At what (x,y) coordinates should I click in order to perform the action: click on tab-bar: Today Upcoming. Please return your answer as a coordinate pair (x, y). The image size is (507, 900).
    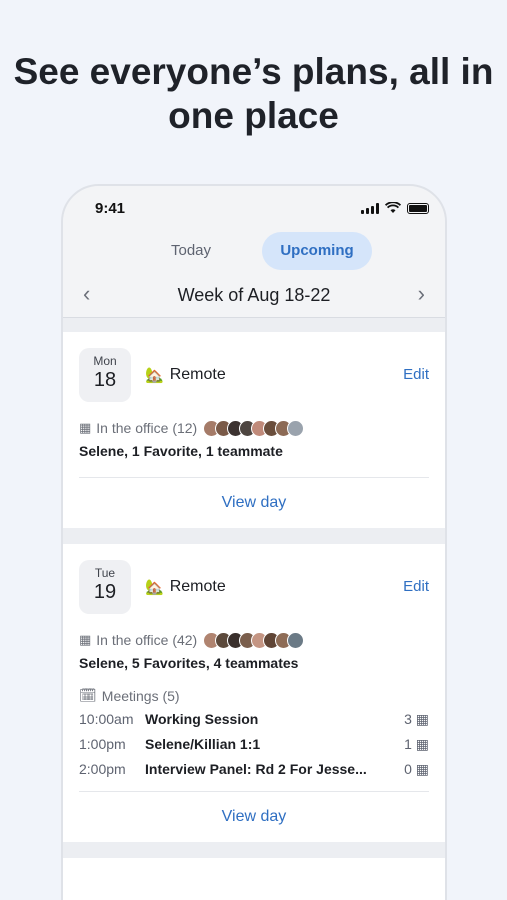
    Looking at the image, I should click on (254, 251).